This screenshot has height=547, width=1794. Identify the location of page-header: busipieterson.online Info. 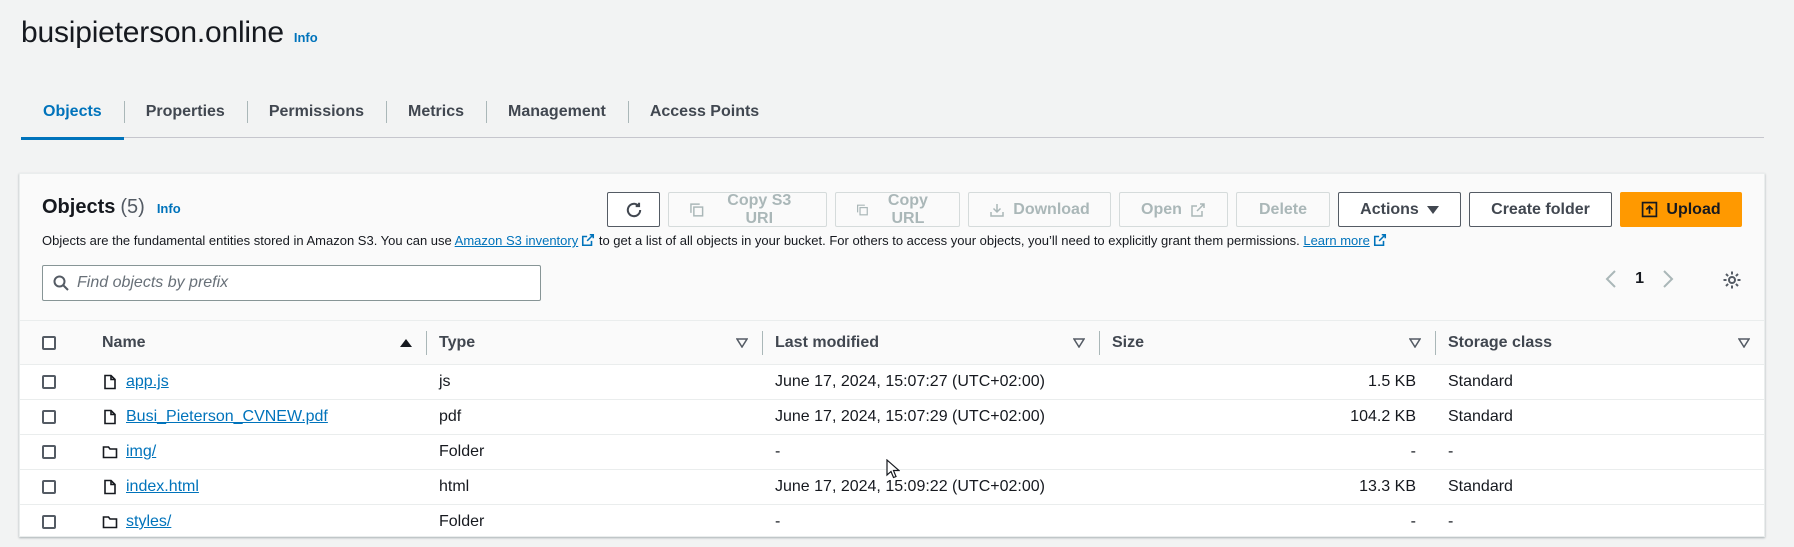
(169, 33).